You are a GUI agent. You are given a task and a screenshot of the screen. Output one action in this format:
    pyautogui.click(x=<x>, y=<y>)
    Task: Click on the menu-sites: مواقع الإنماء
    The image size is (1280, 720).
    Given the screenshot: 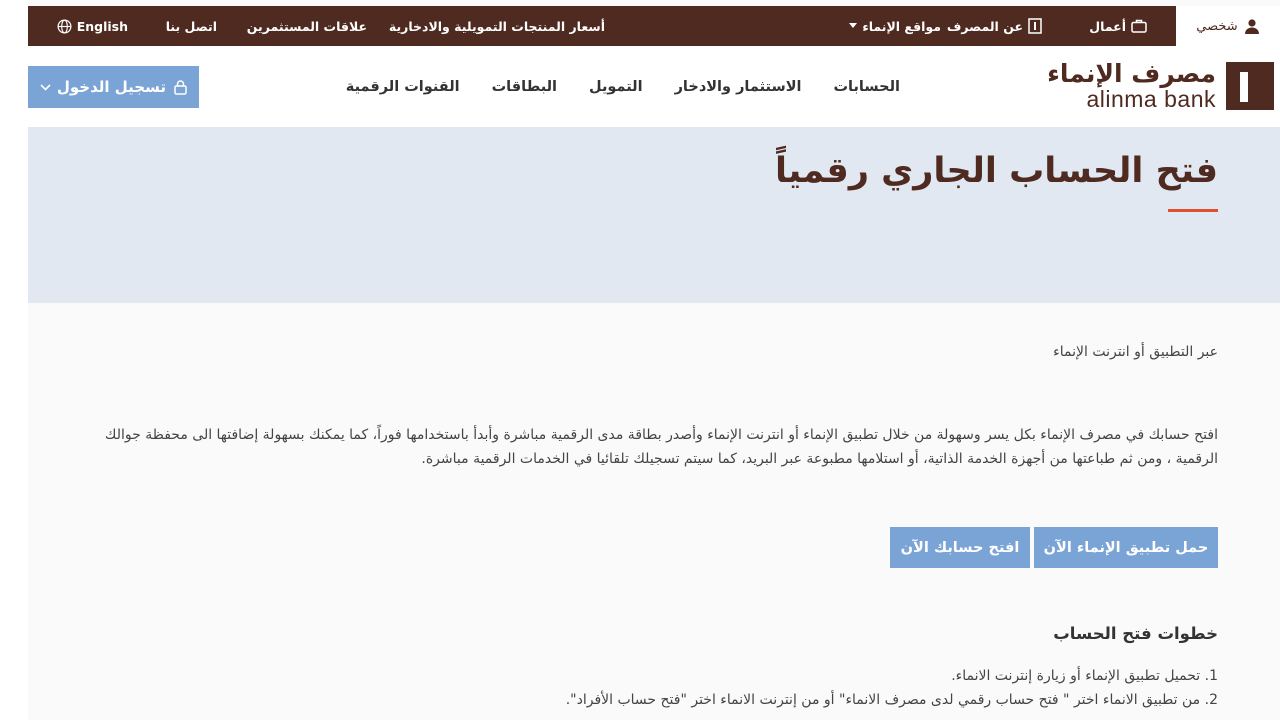 What is the action you would take?
    pyautogui.click(x=895, y=26)
    